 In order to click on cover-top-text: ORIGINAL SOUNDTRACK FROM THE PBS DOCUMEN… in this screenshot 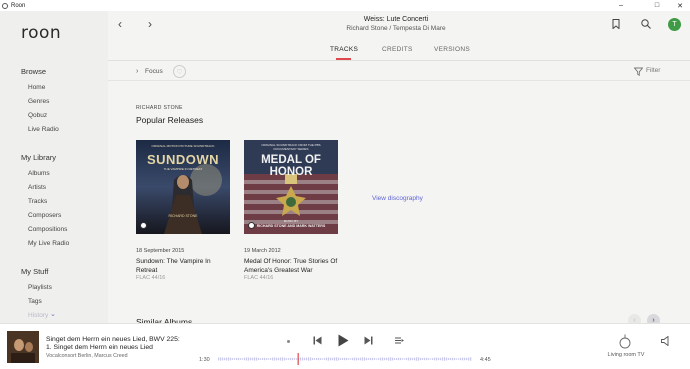, I will do `click(291, 147)`.